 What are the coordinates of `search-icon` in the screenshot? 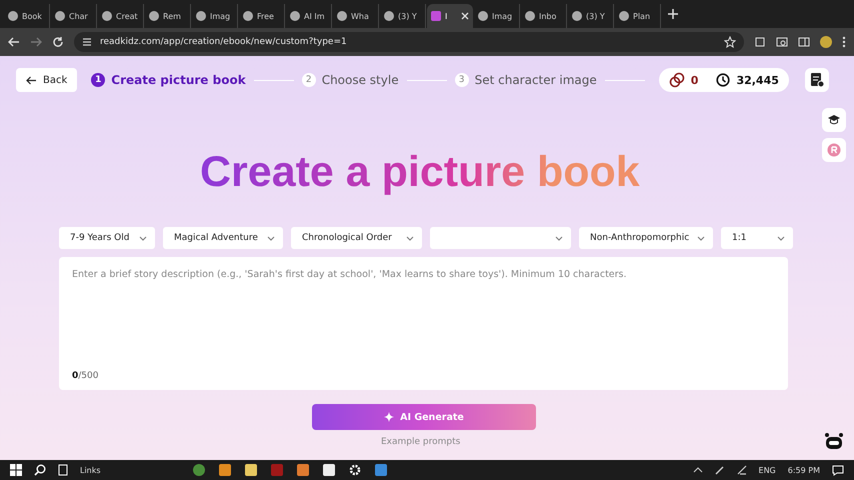 It's located at (40, 470).